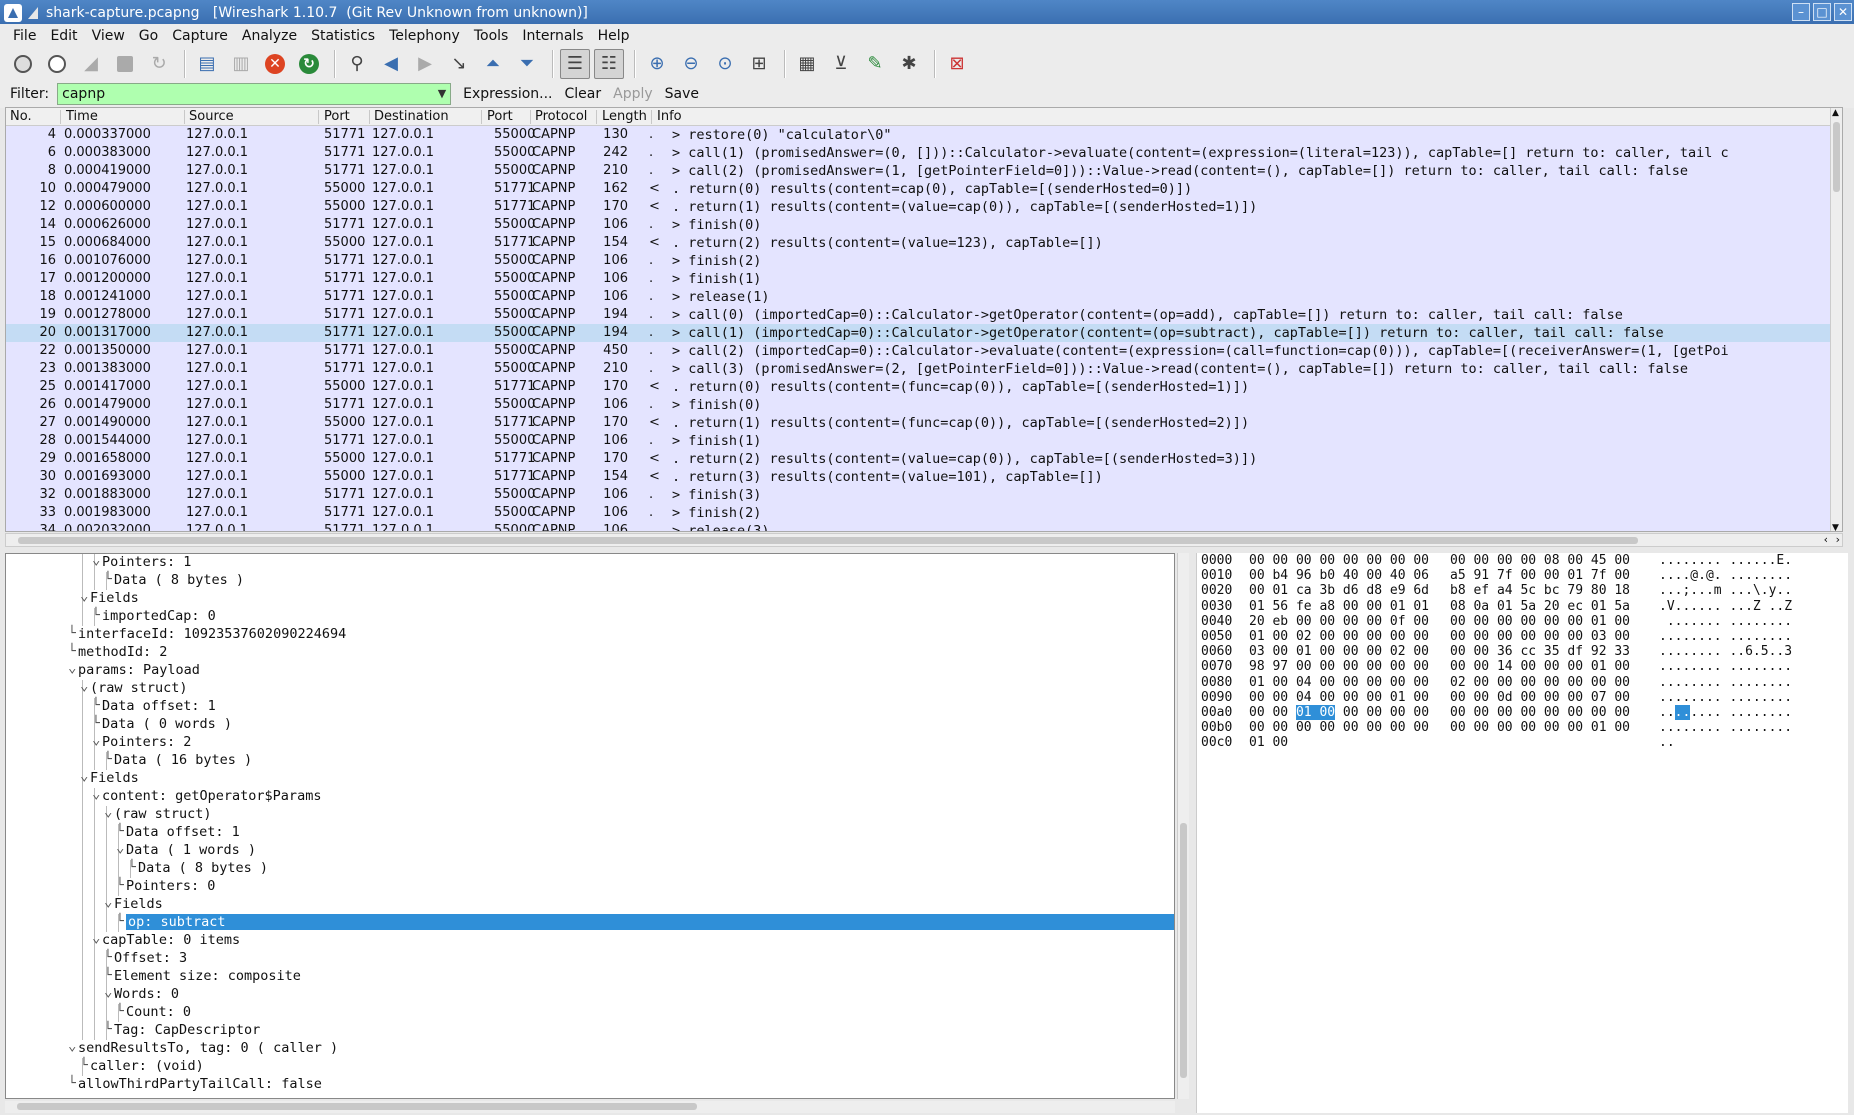  I want to click on hex-bytes: 00 00 14 00 00 00 01 00, so click(1540, 666).